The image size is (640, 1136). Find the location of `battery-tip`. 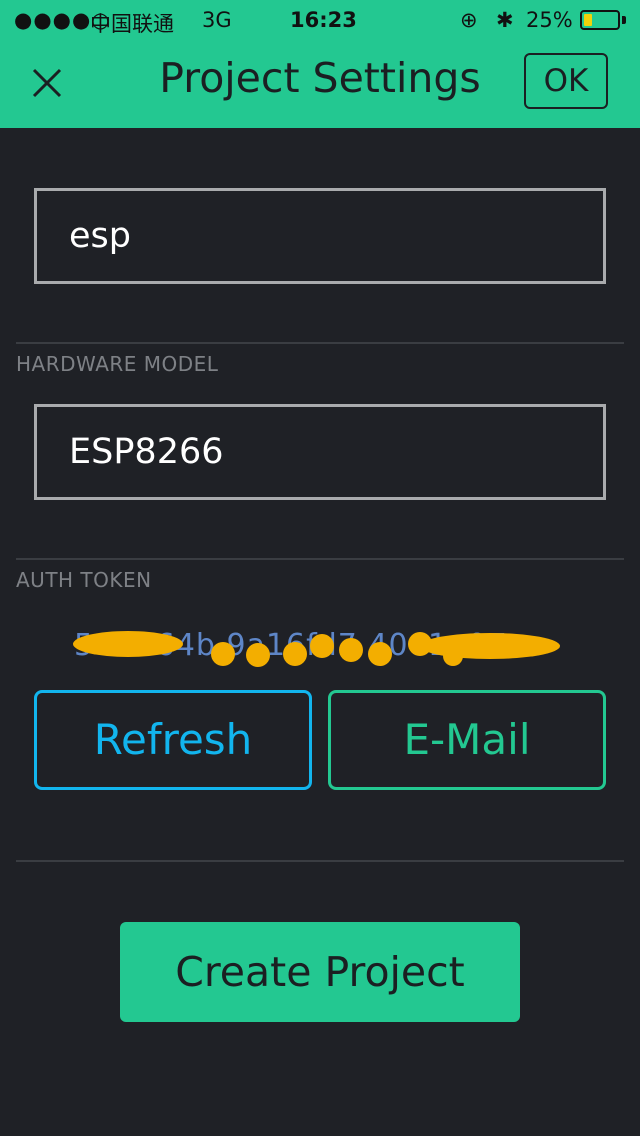

battery-tip is located at coordinates (624, 20).